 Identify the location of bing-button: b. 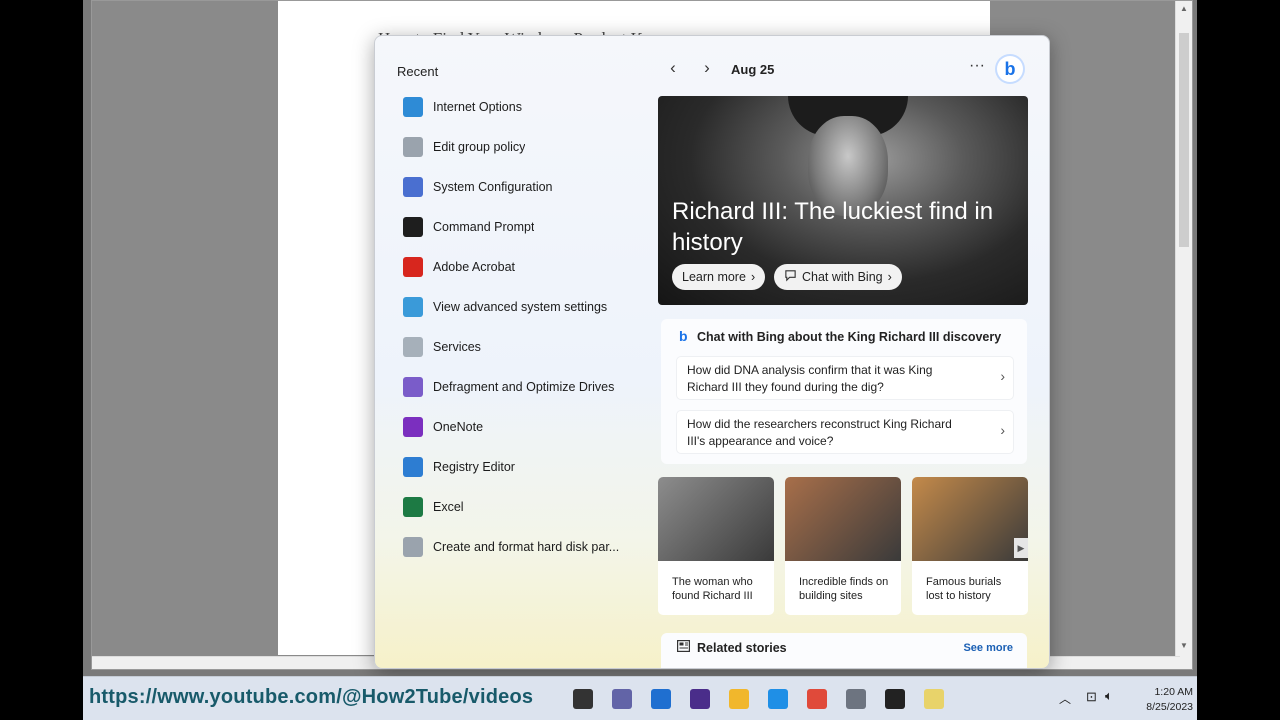
(1010, 69).